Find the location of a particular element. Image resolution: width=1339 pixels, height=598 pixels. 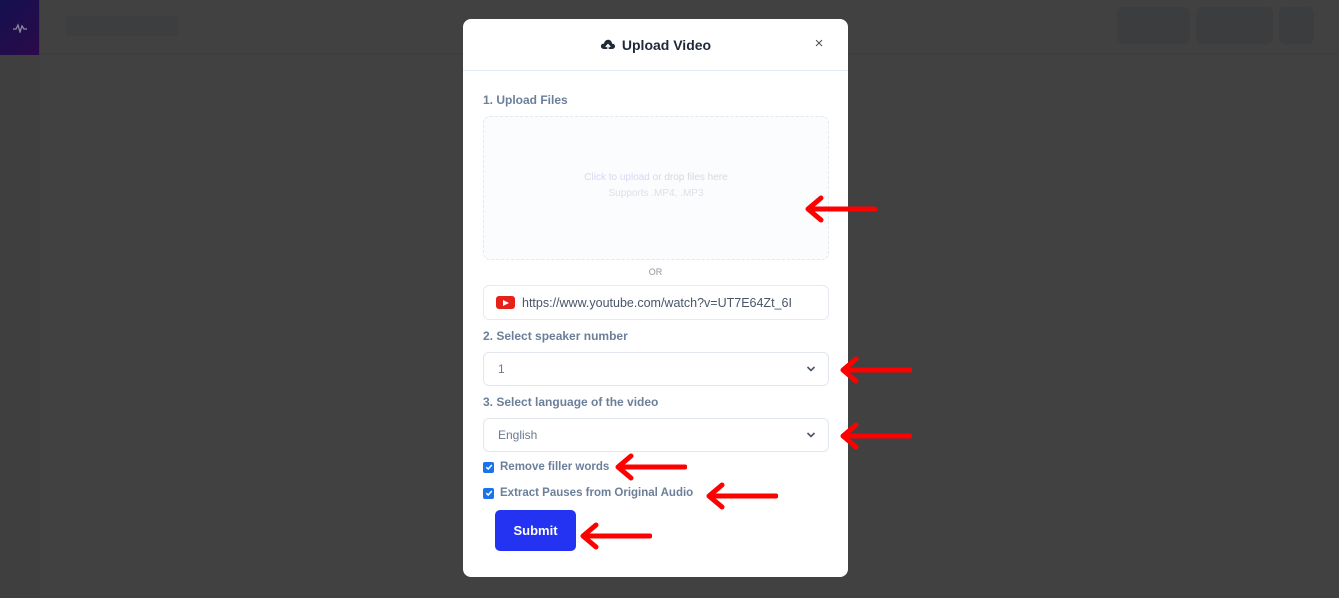

close-button: × is located at coordinates (819, 43).